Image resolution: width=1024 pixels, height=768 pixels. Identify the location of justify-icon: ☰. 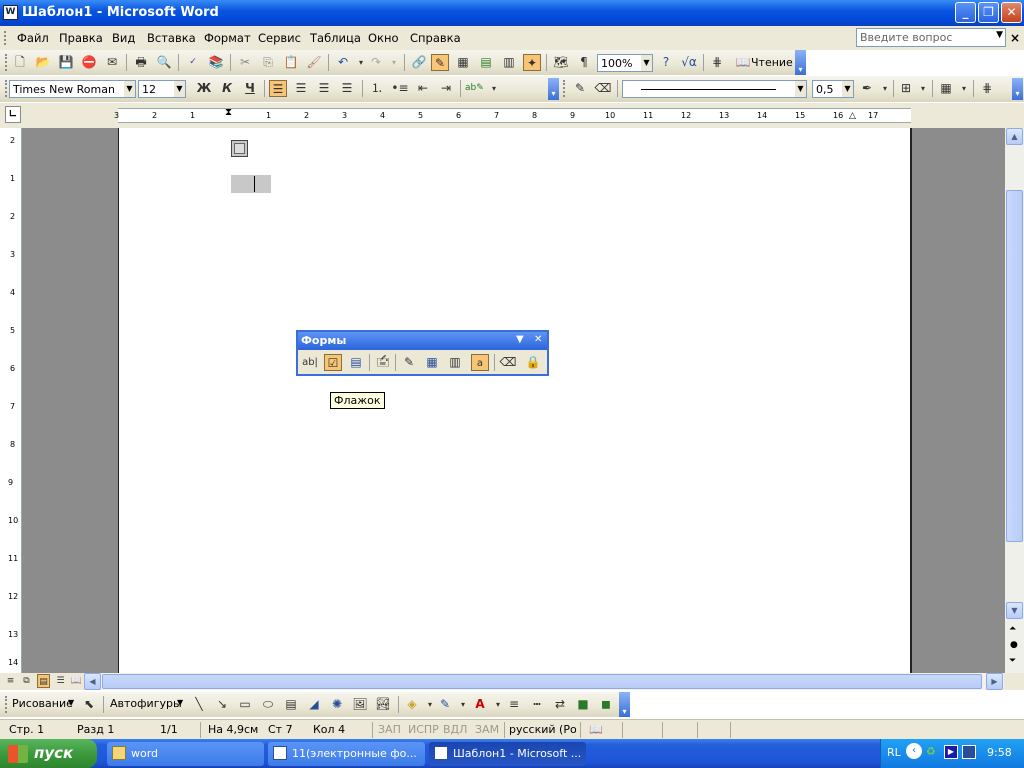
(347, 88).